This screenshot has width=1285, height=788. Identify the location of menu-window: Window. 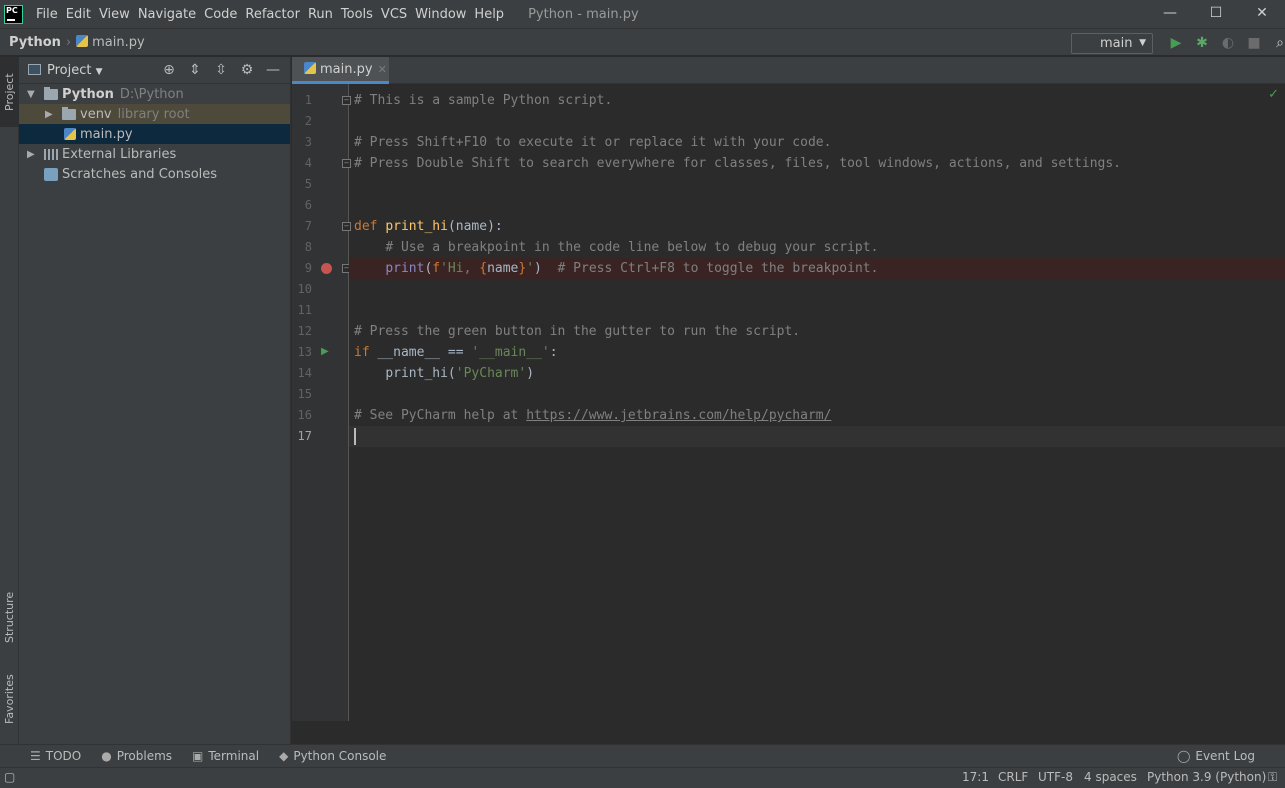
(440, 14).